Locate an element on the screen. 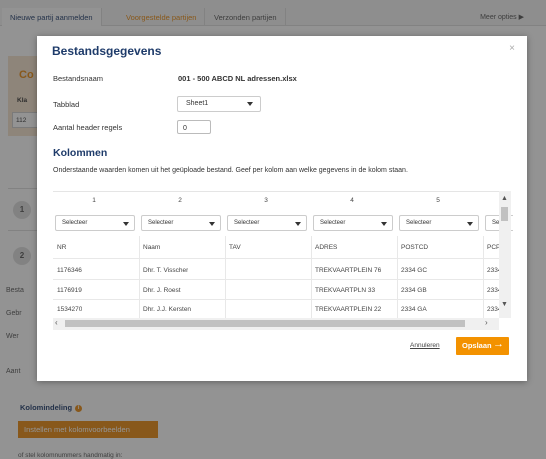 This screenshot has width=546, height=459. table-cell: 1176346 is located at coordinates (69, 270).